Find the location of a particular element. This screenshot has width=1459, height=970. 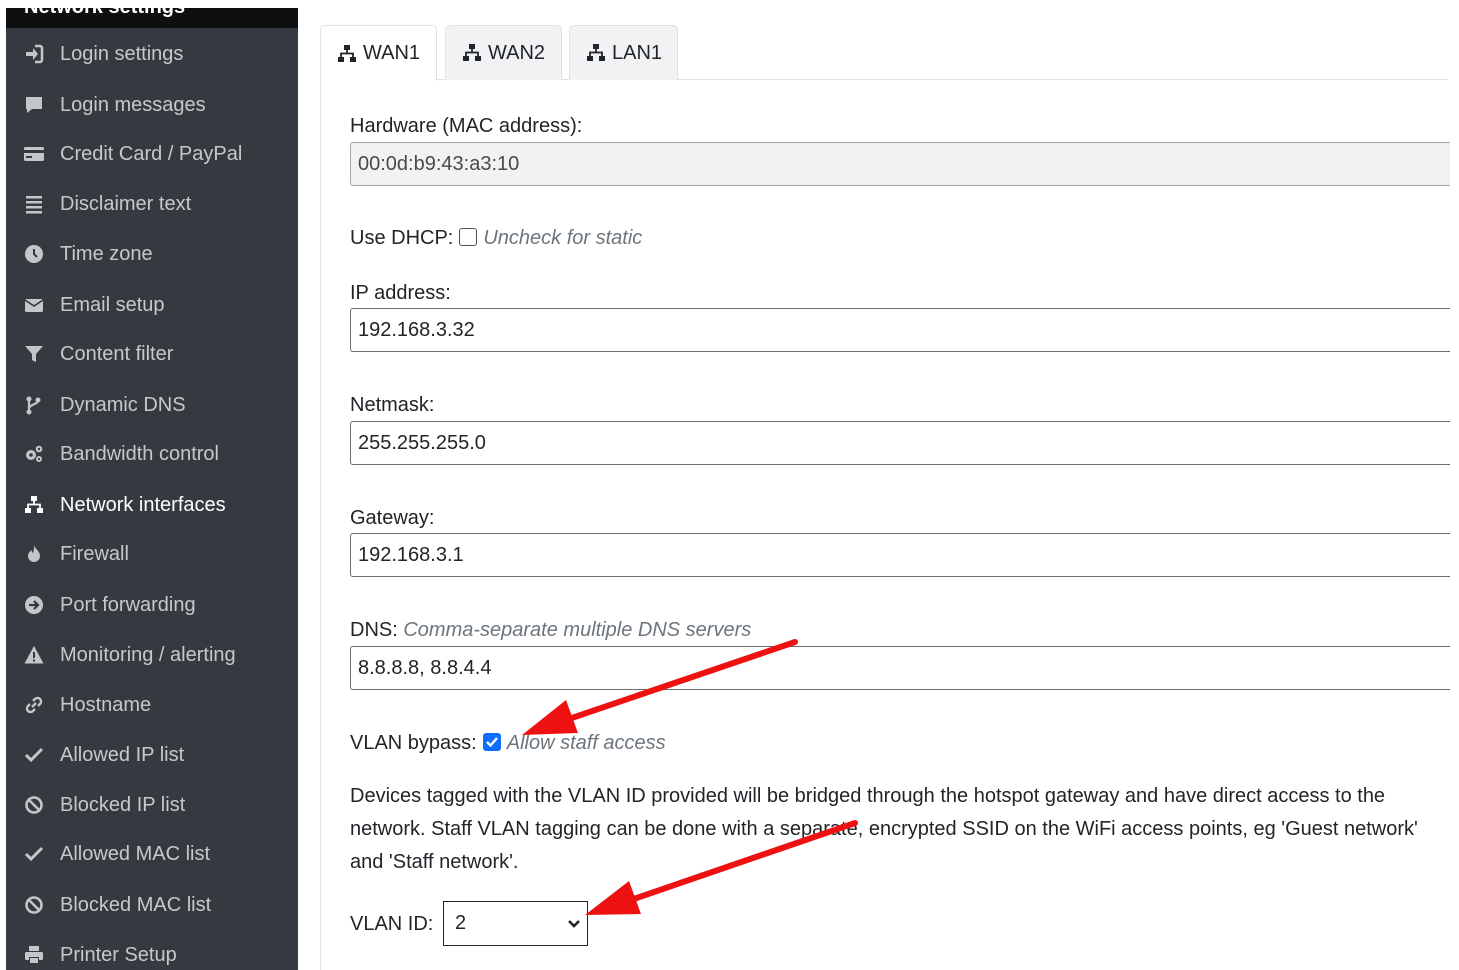

gateway-field: 192.168.3.1 is located at coordinates (900, 555).